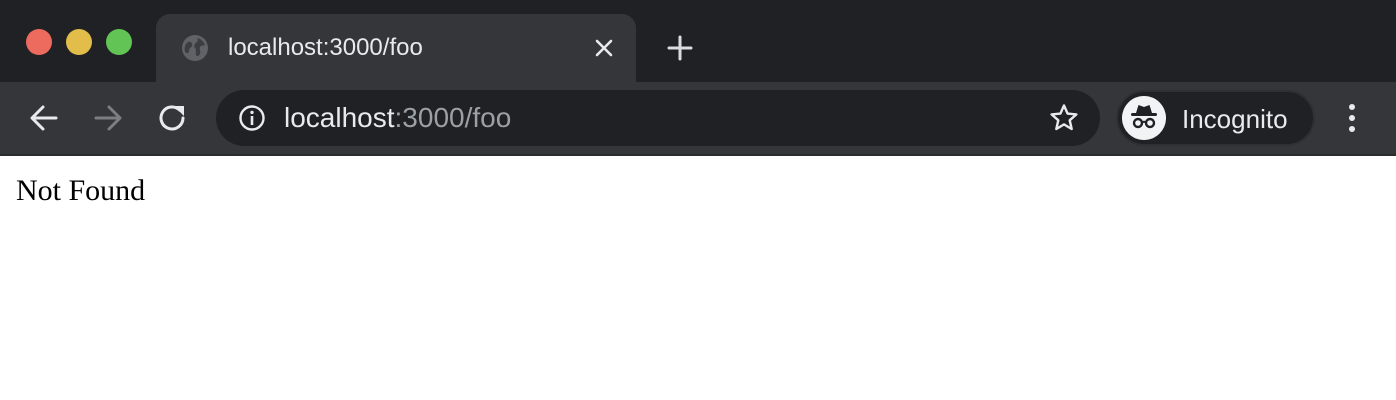 This screenshot has width=1396, height=400. I want to click on arrow-right-icon, so click(108, 118).